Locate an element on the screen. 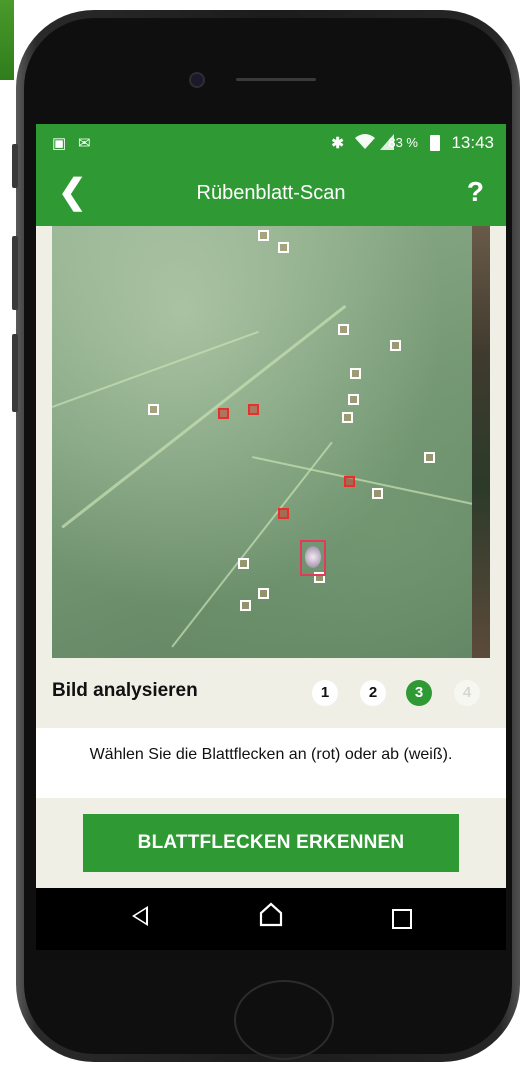 The image size is (520, 1067). bluetooth-icon: ✱ is located at coordinates (337, 143).